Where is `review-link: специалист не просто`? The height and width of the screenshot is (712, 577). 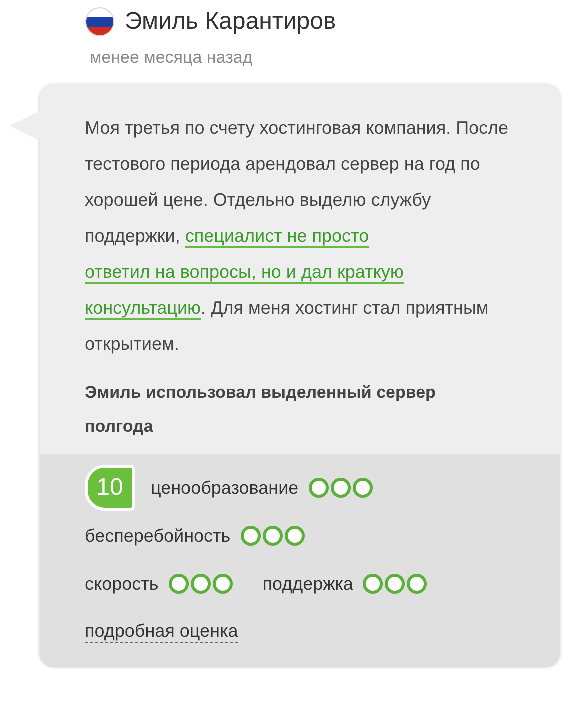 review-link: специалист не просто is located at coordinates (277, 237).